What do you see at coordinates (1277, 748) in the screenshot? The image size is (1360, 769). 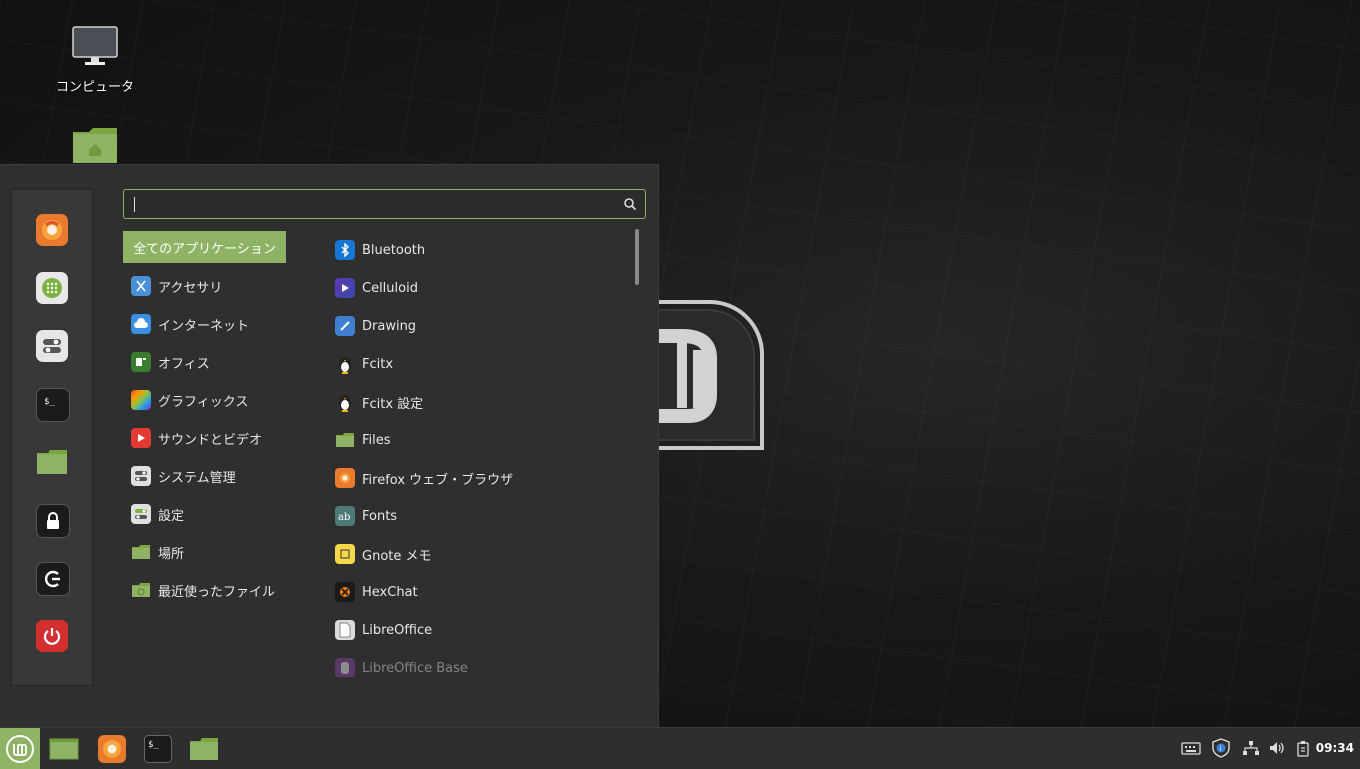 I see `volume-icon` at bounding box center [1277, 748].